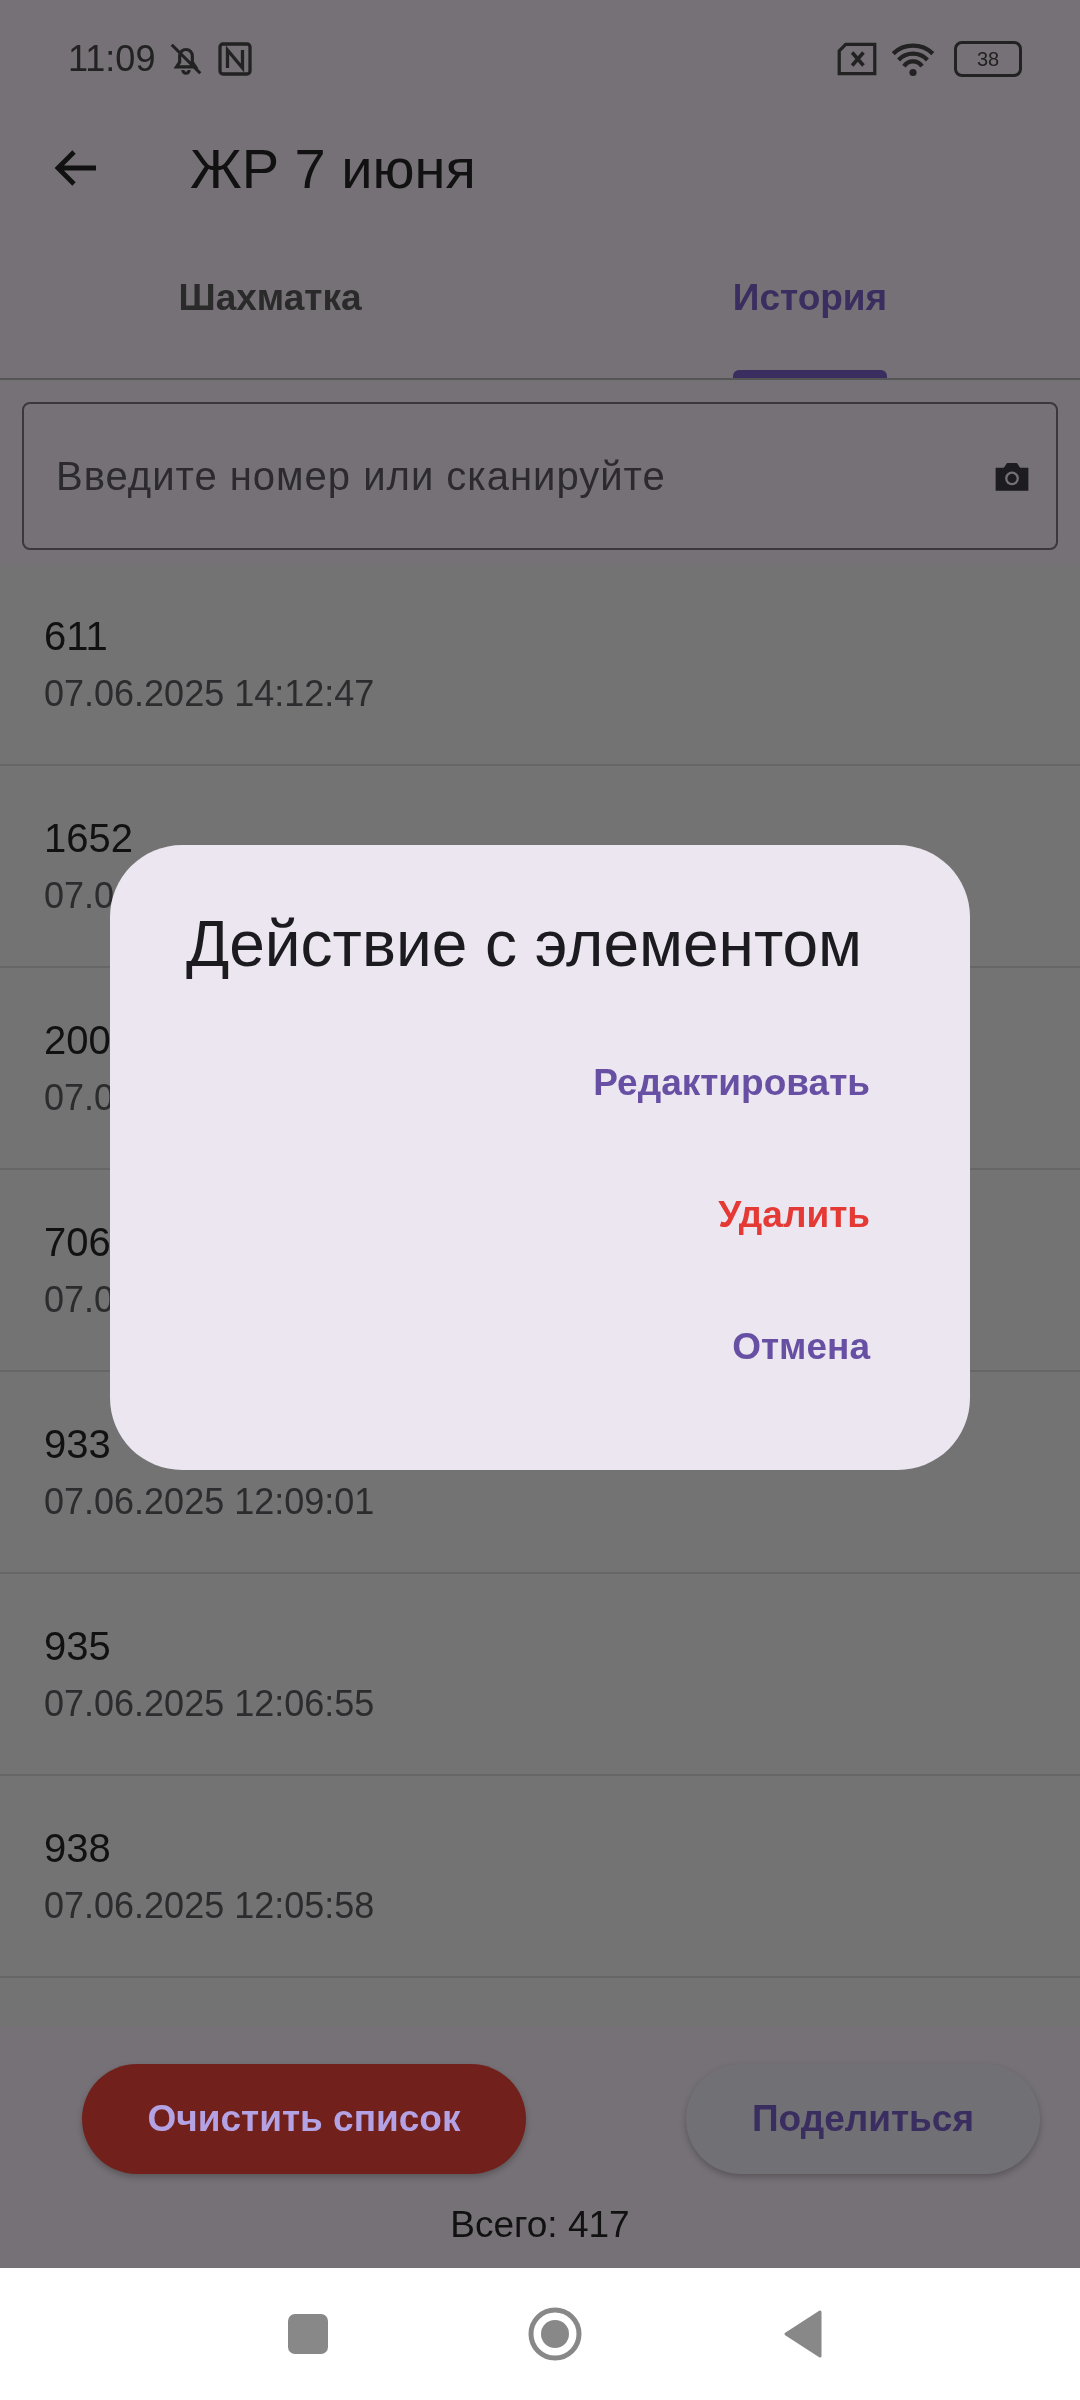 The height and width of the screenshot is (2400, 1080). I want to click on dialog-action-button: Отмена, so click(801, 1347).